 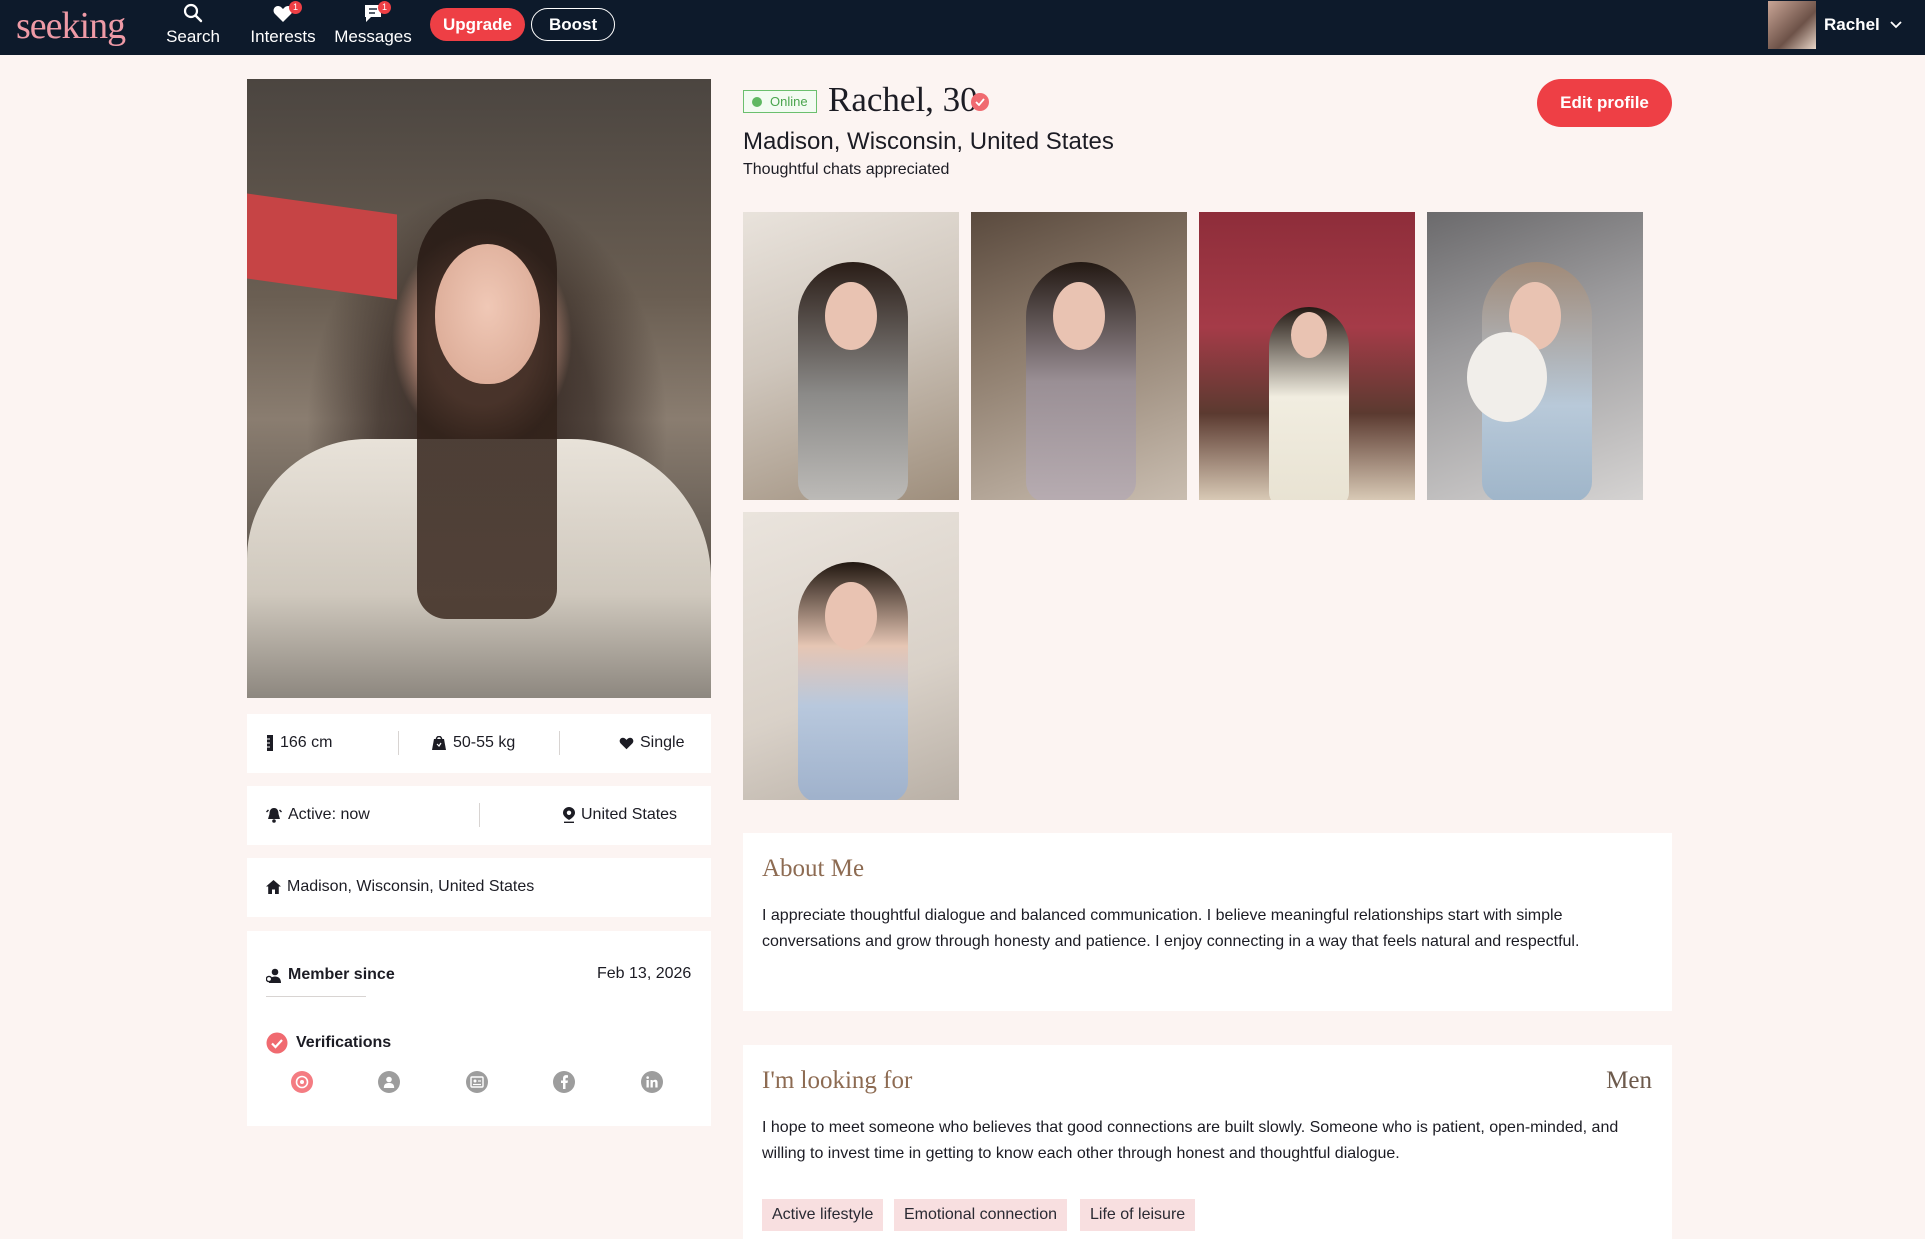 What do you see at coordinates (823, 1215) in the screenshot?
I see `tag-active-lifestyle: Active lifestyle` at bounding box center [823, 1215].